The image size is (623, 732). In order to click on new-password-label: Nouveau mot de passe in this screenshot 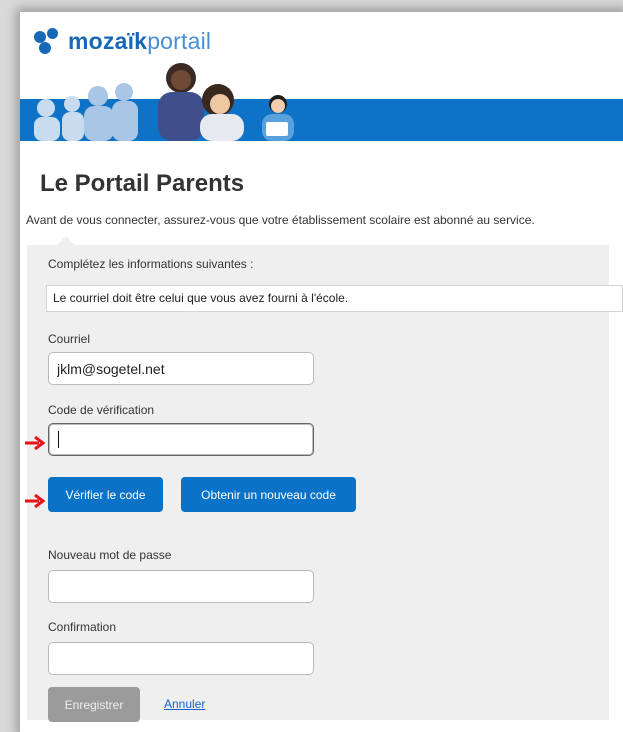, I will do `click(110, 555)`.